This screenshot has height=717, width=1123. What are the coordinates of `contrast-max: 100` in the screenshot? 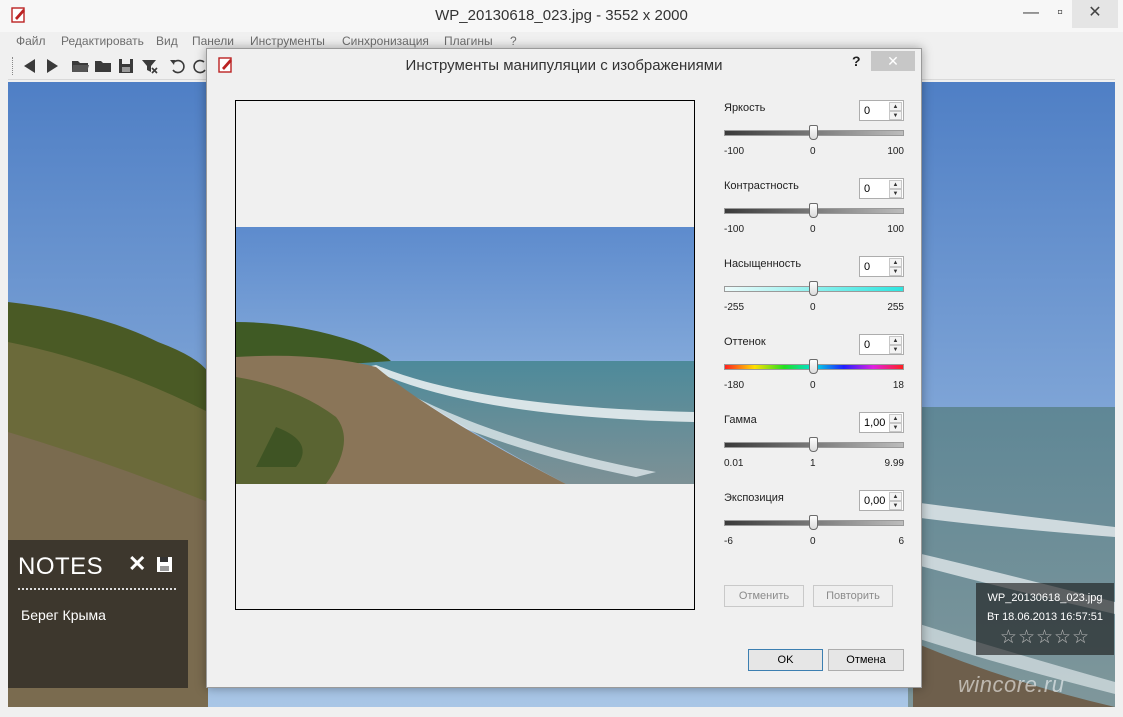 It's located at (895, 229).